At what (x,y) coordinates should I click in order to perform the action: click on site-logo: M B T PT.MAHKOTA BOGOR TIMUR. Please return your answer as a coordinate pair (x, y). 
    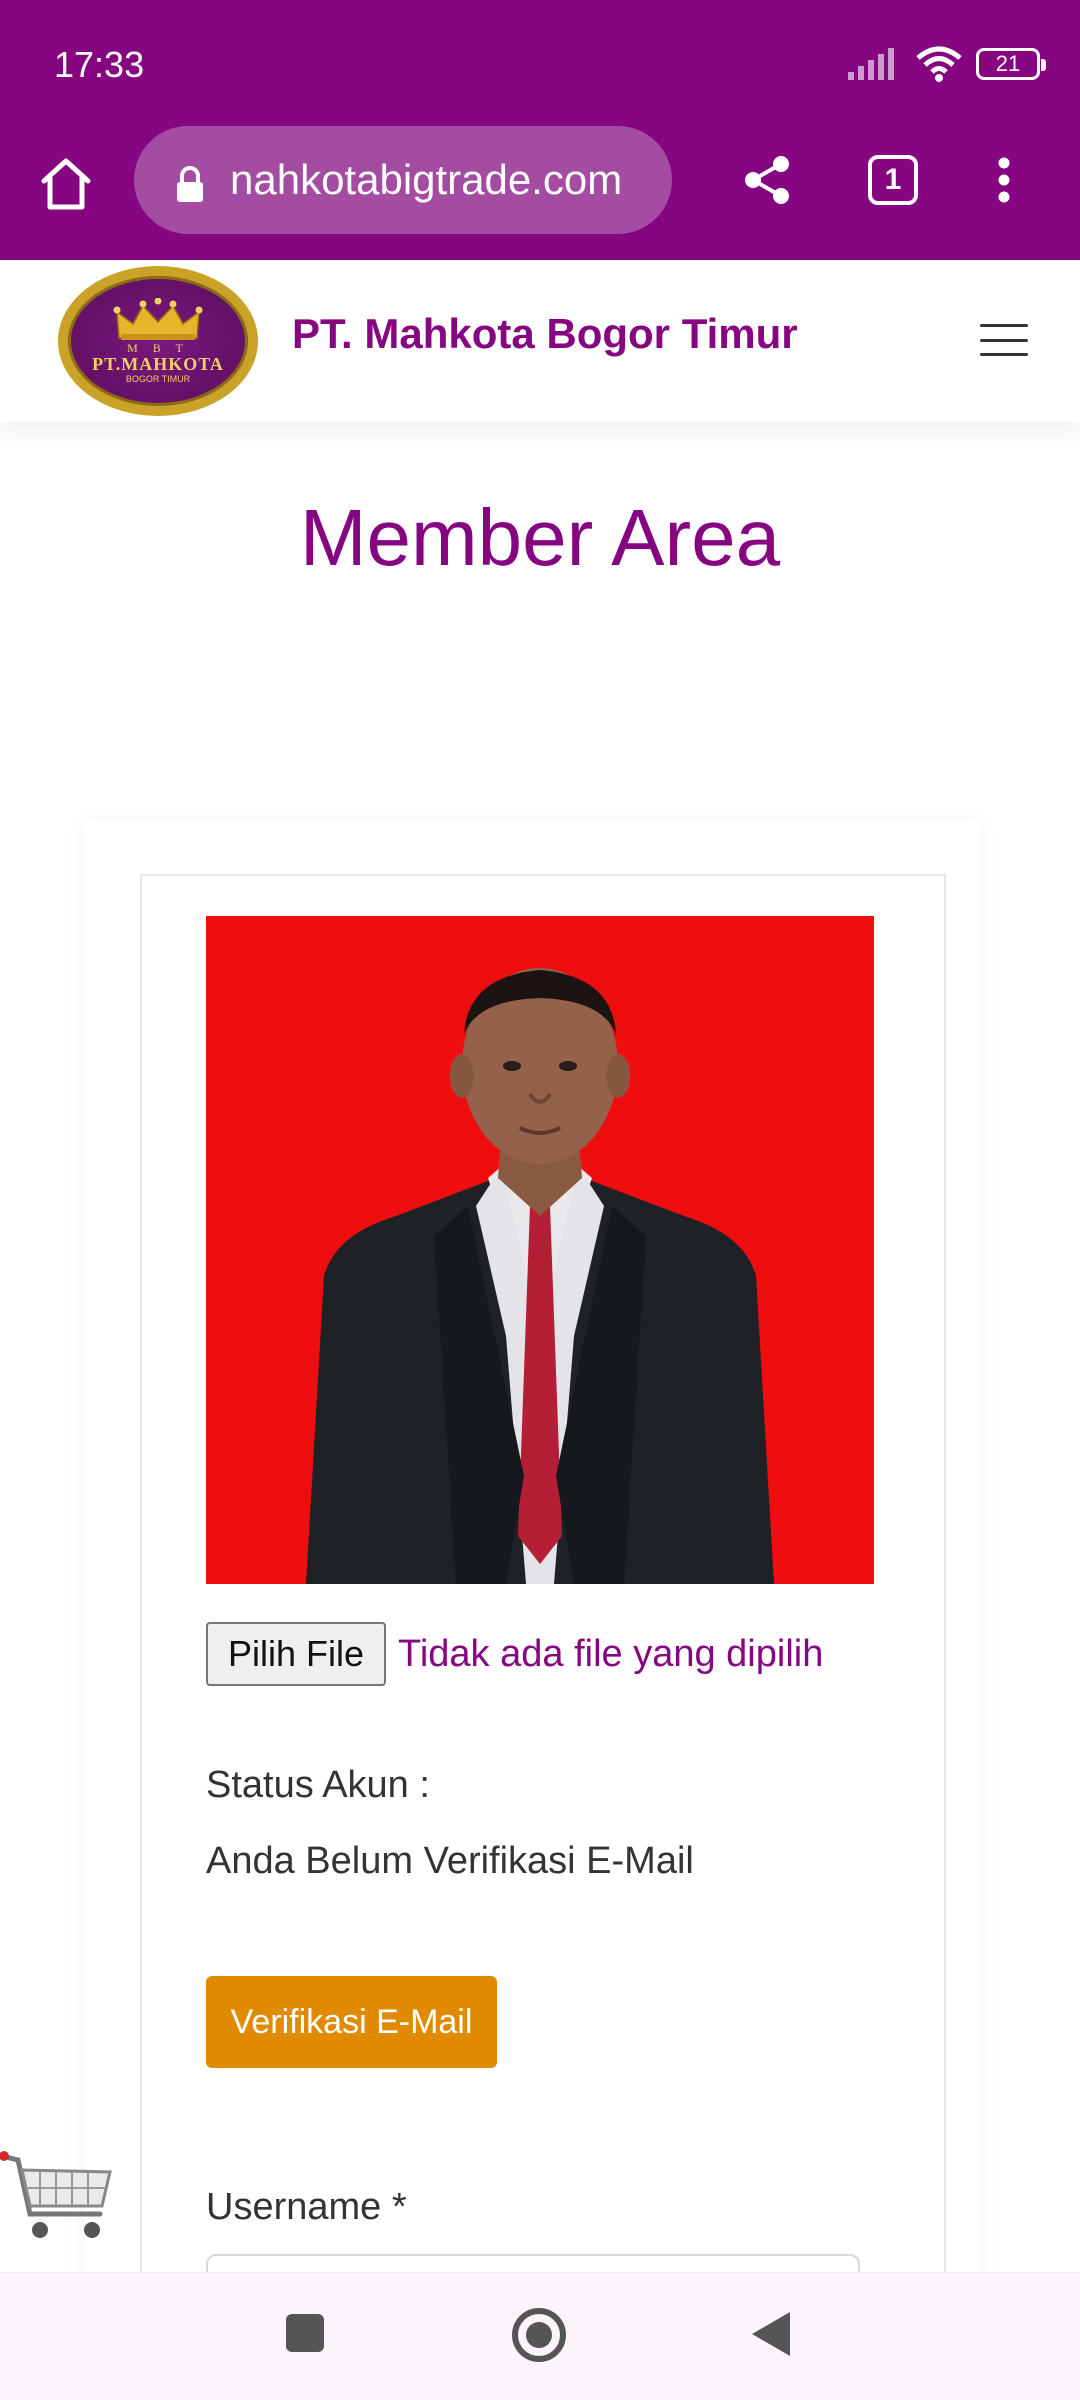
    Looking at the image, I should click on (158, 341).